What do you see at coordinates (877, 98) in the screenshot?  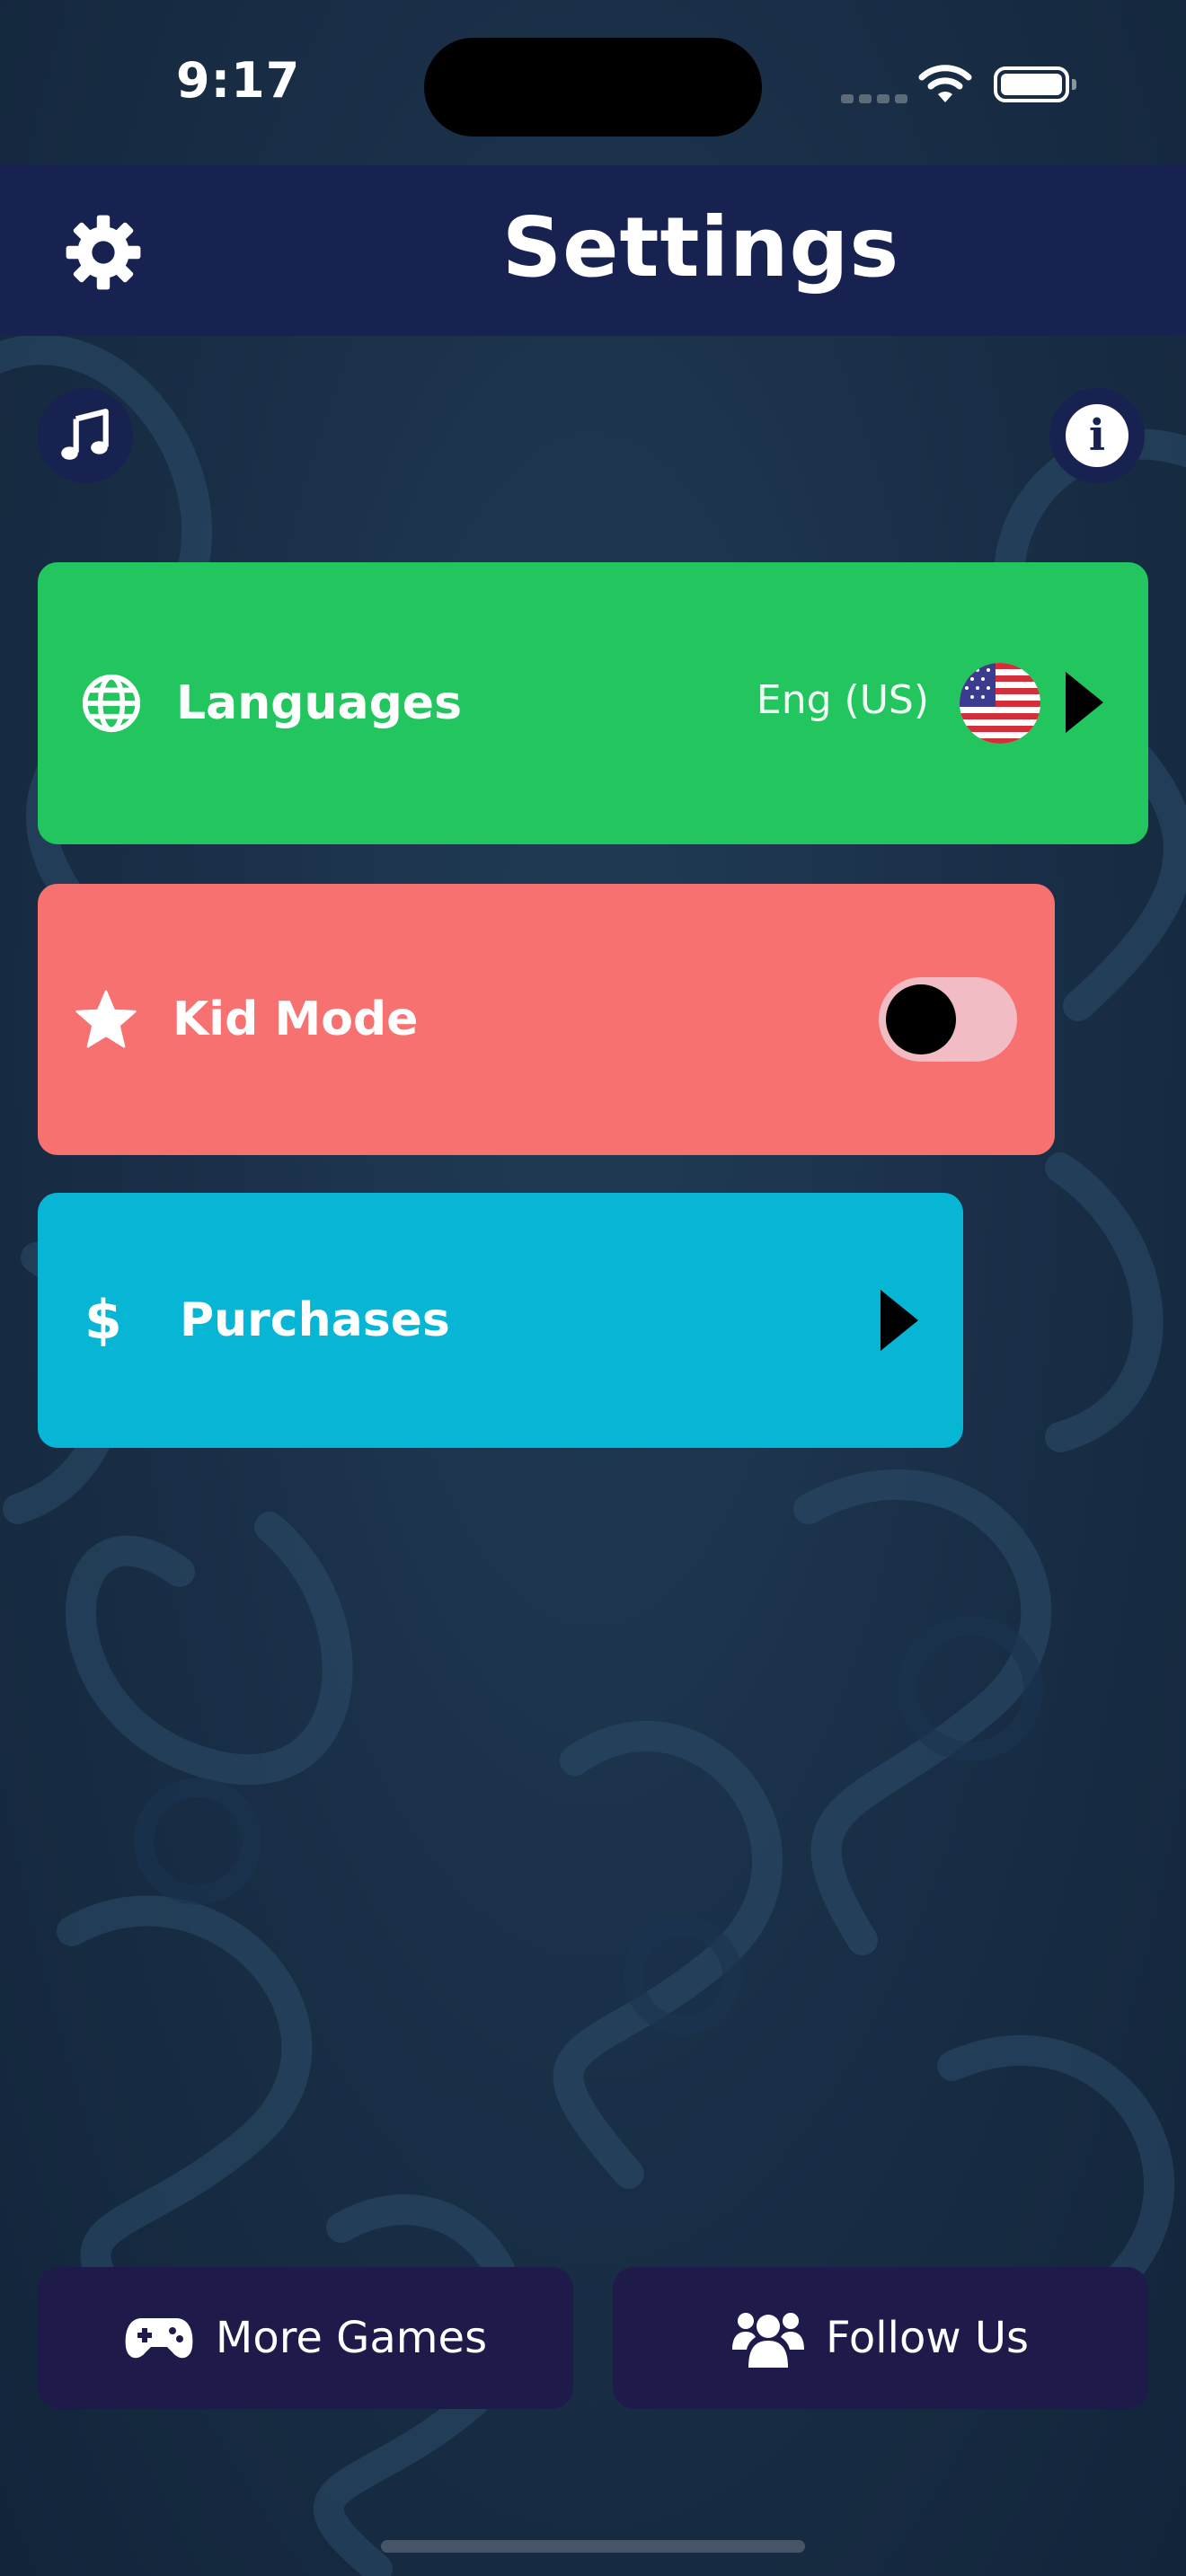 I see `cellular-signal-icon` at bounding box center [877, 98].